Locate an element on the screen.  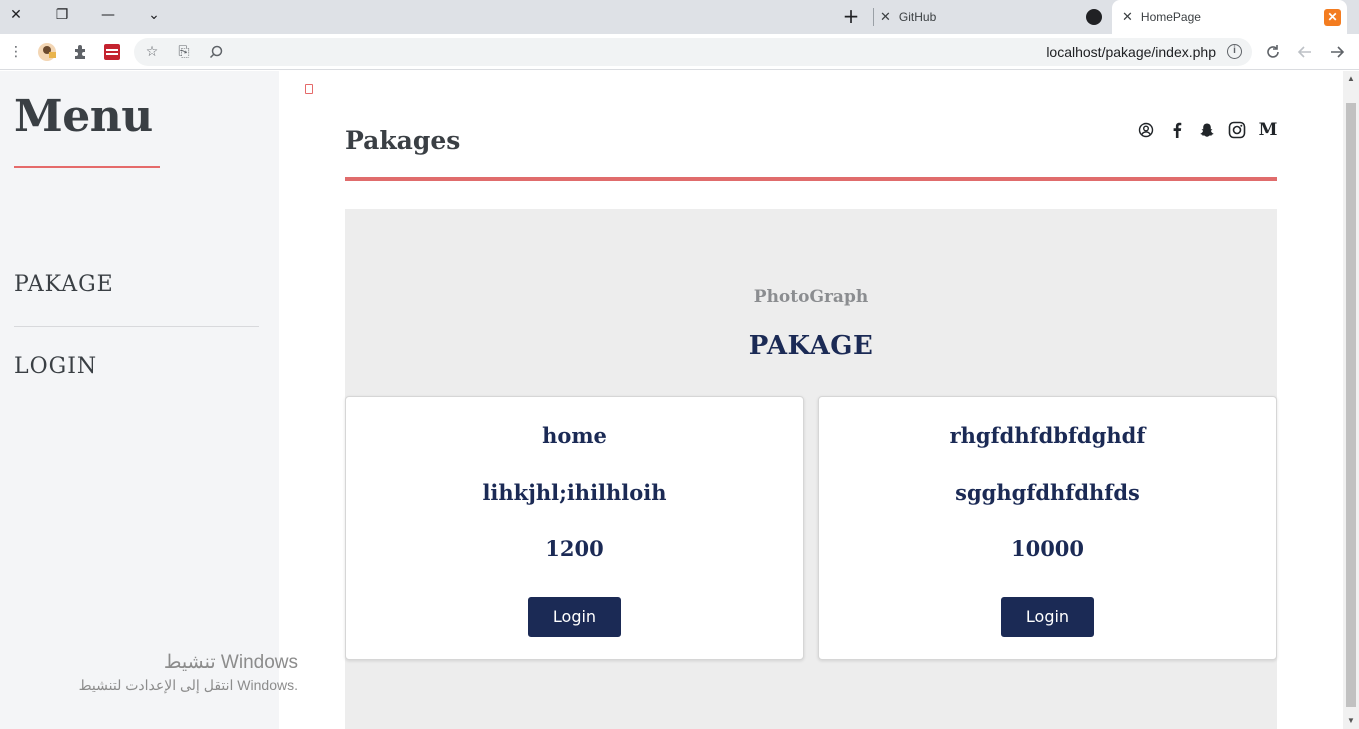
browser-menu-icon: ⋮ is located at coordinates (16, 52).